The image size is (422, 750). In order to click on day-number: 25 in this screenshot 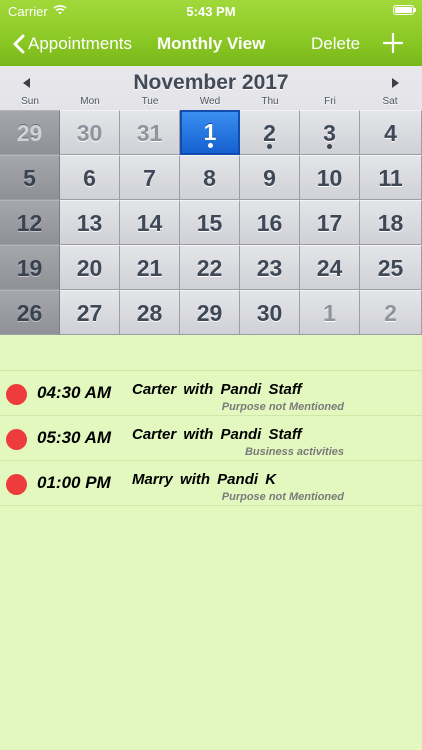, I will do `click(390, 268)`.